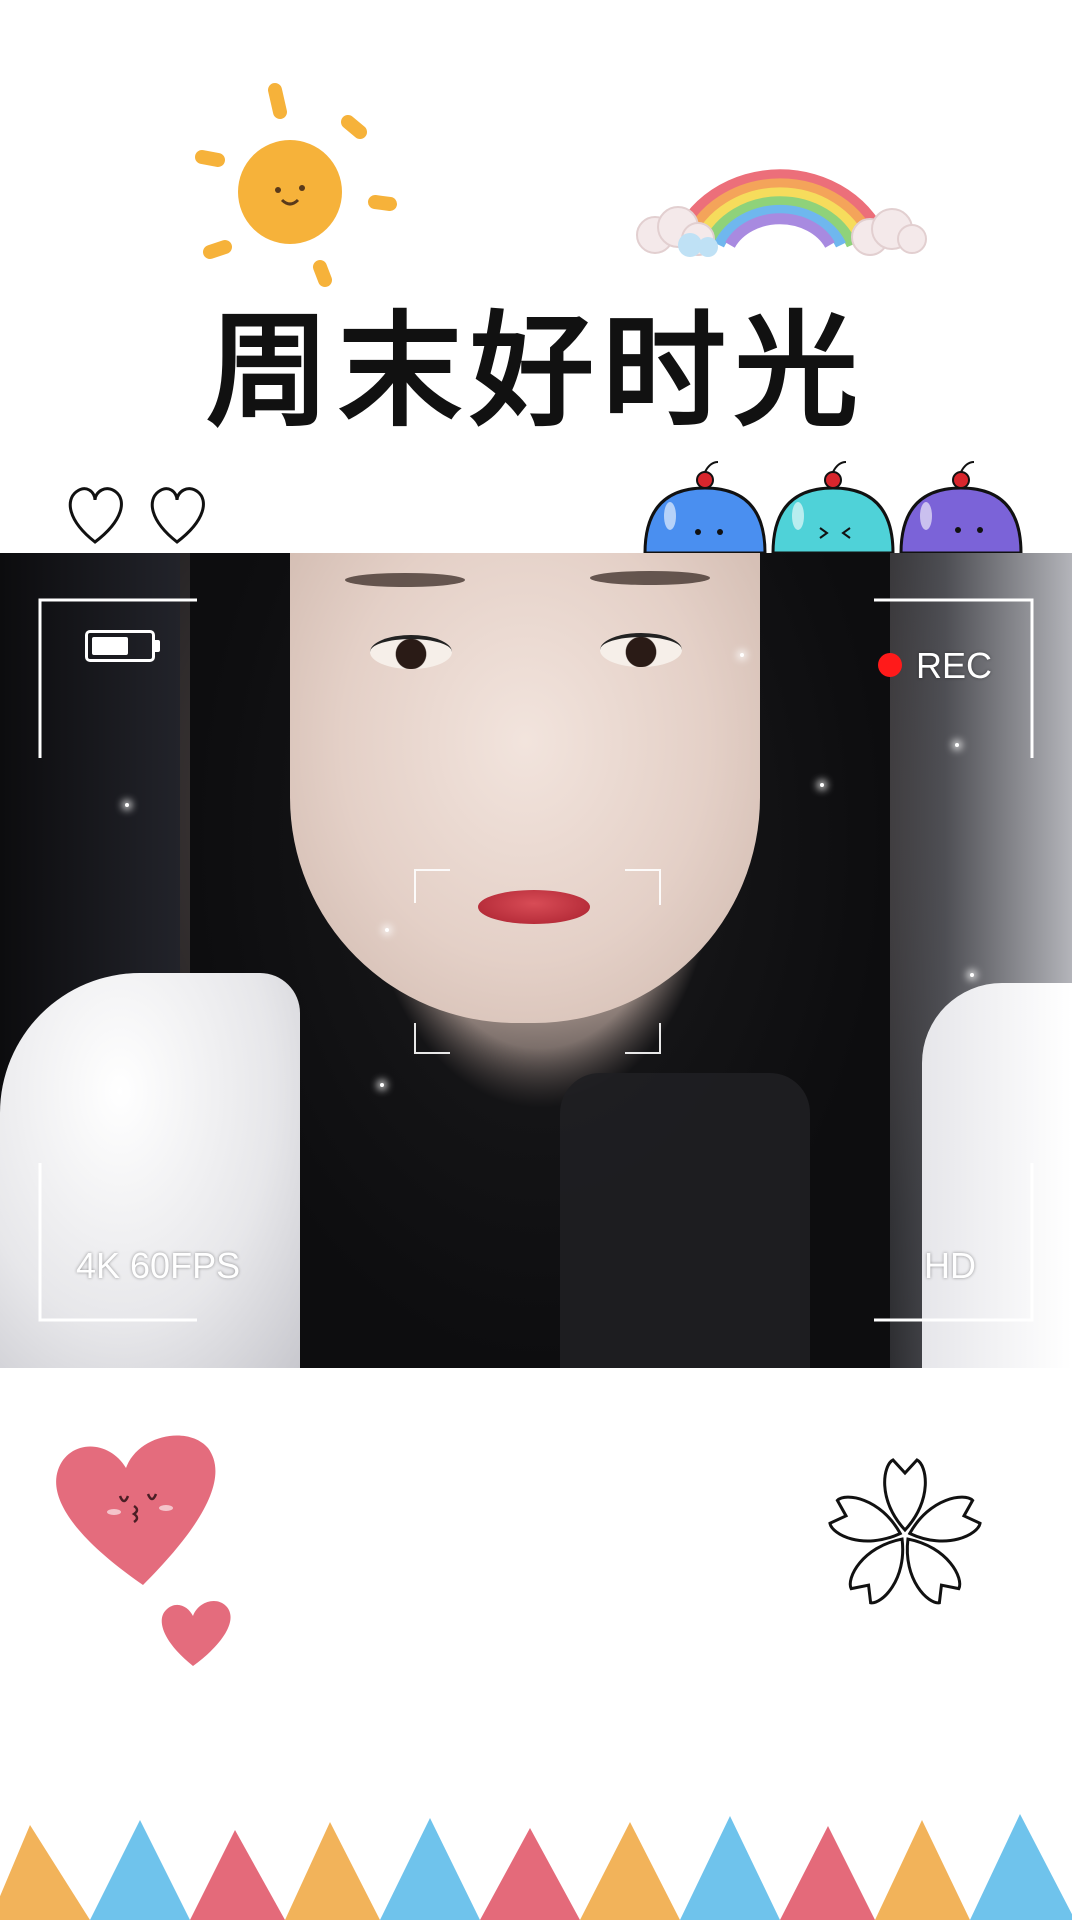 This screenshot has width=1072, height=1920. I want to click on battery-level, so click(110, 646).